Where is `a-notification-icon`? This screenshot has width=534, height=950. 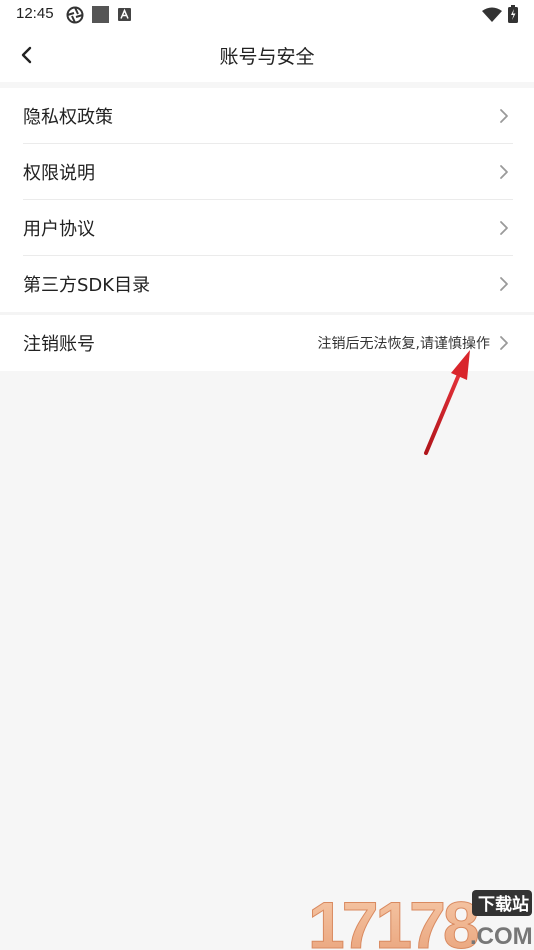 a-notification-icon is located at coordinates (124, 14).